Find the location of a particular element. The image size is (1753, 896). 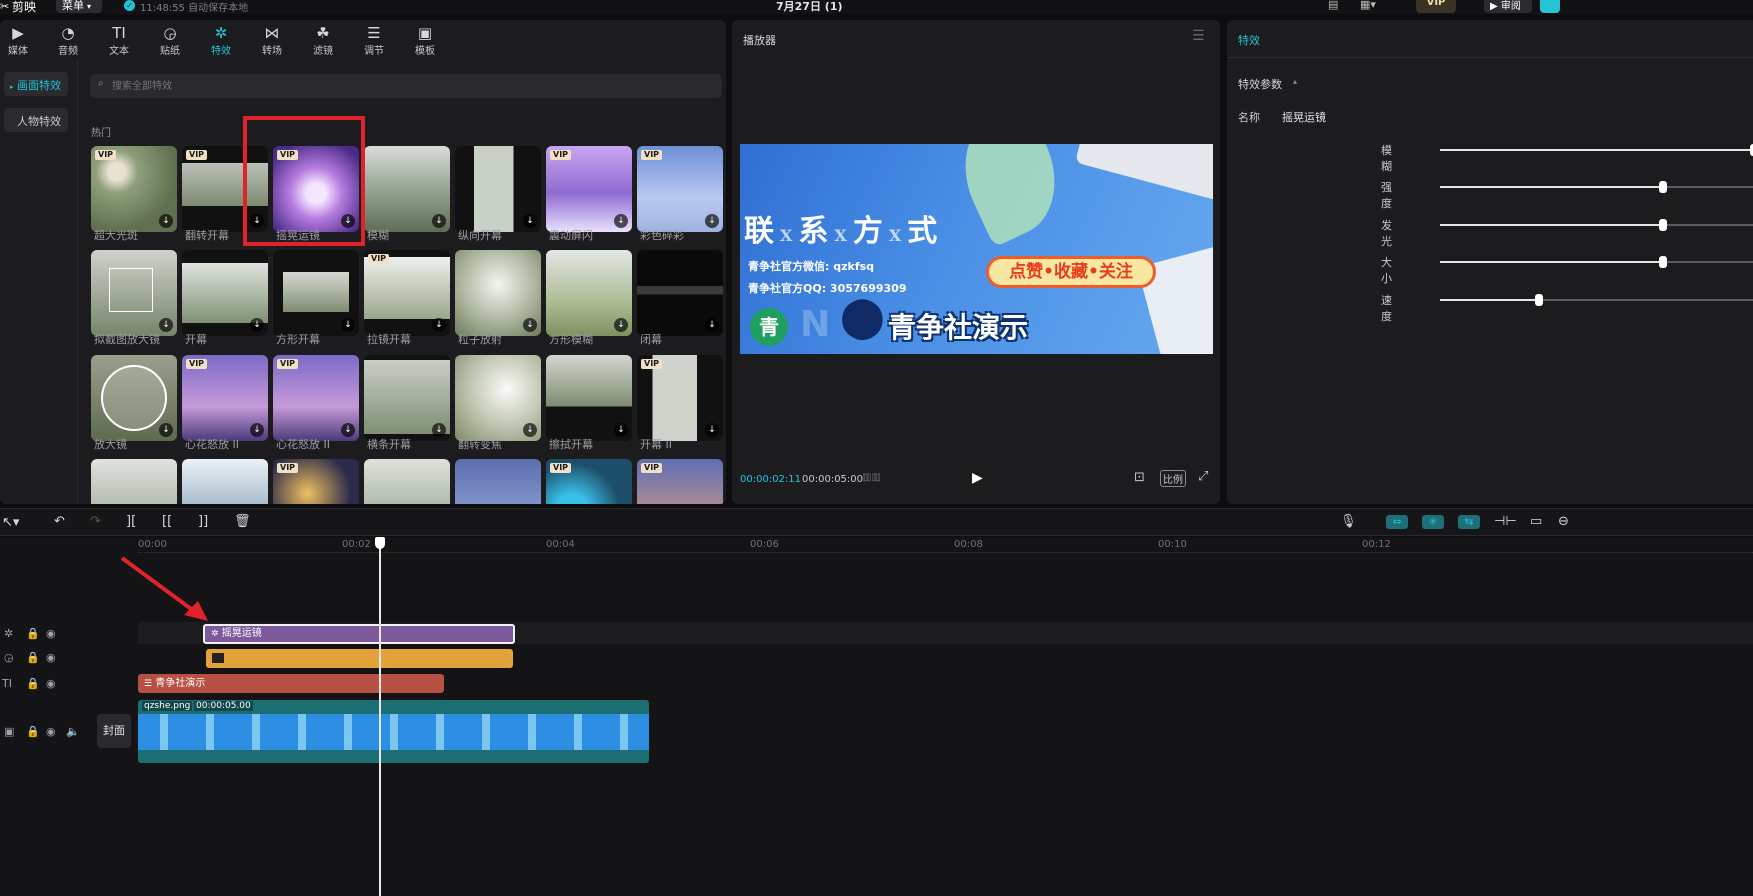

search-input is located at coordinates (407, 86).